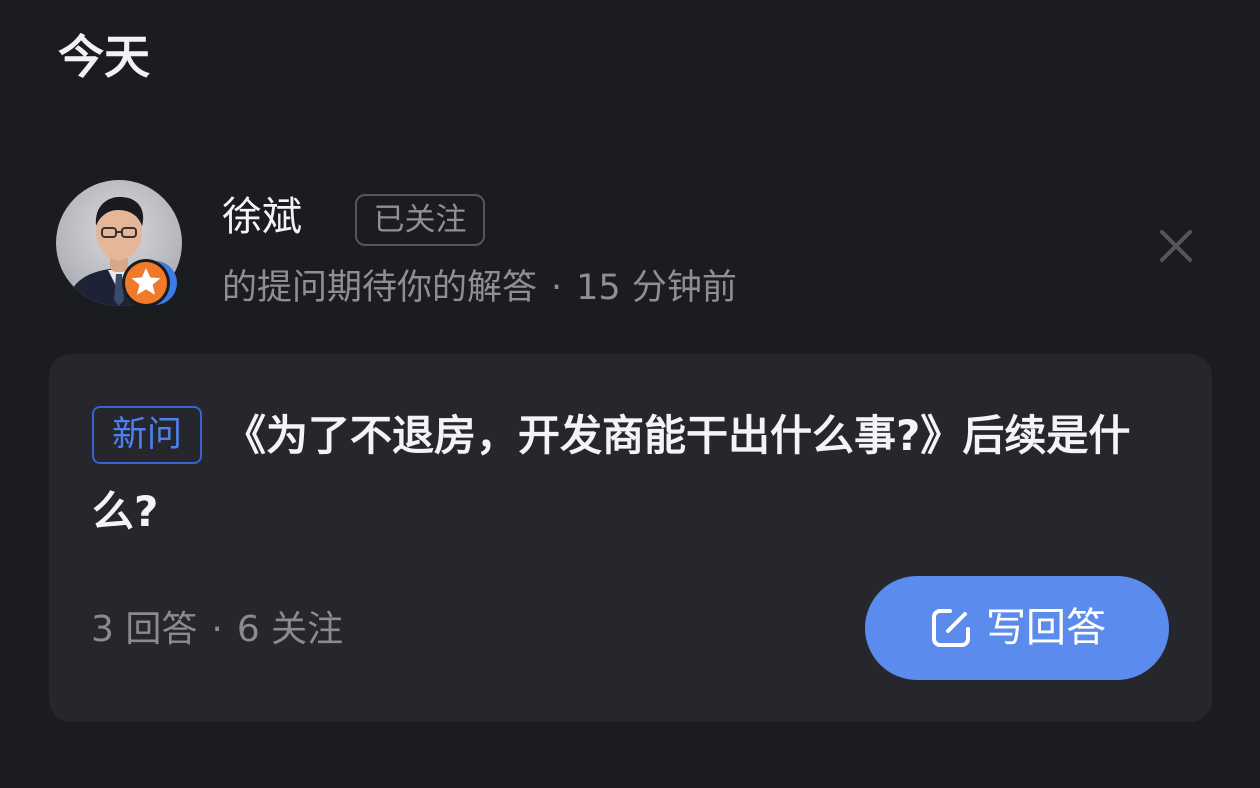 This screenshot has width=1260, height=788. I want to click on answer-count: 3 回答, so click(144, 629).